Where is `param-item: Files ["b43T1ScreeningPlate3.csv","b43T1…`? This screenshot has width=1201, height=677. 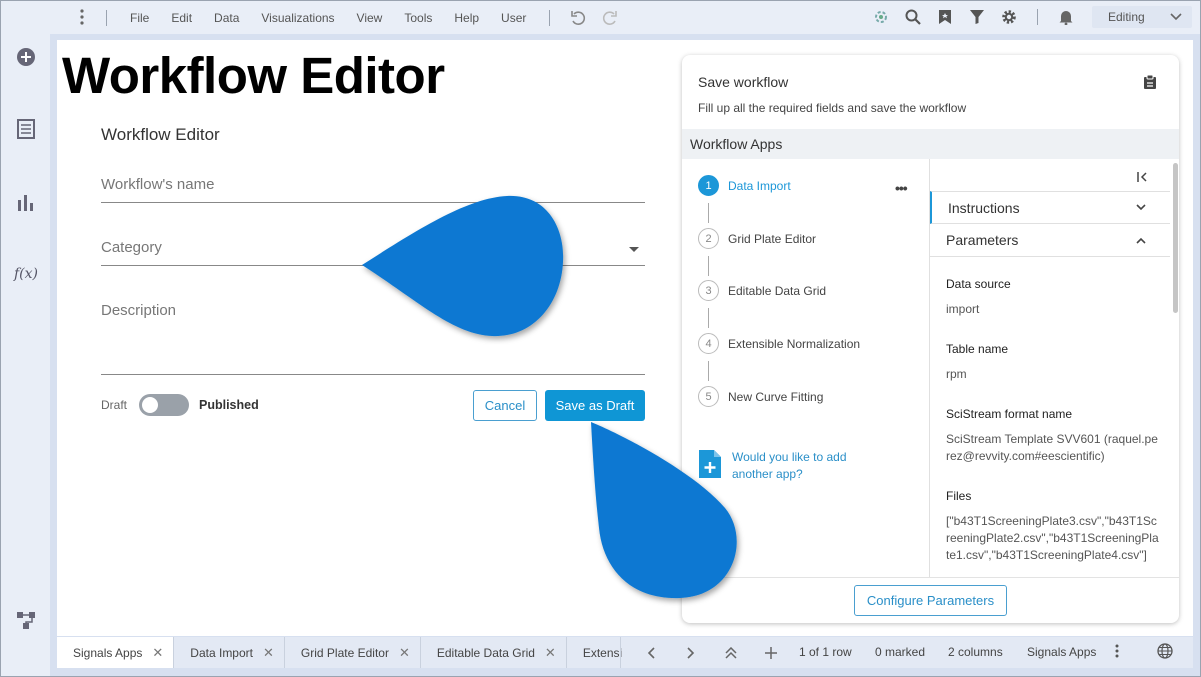
param-item: Files ["b43T1ScreeningPlate3.csv","b43T1… is located at coordinates (1053, 526).